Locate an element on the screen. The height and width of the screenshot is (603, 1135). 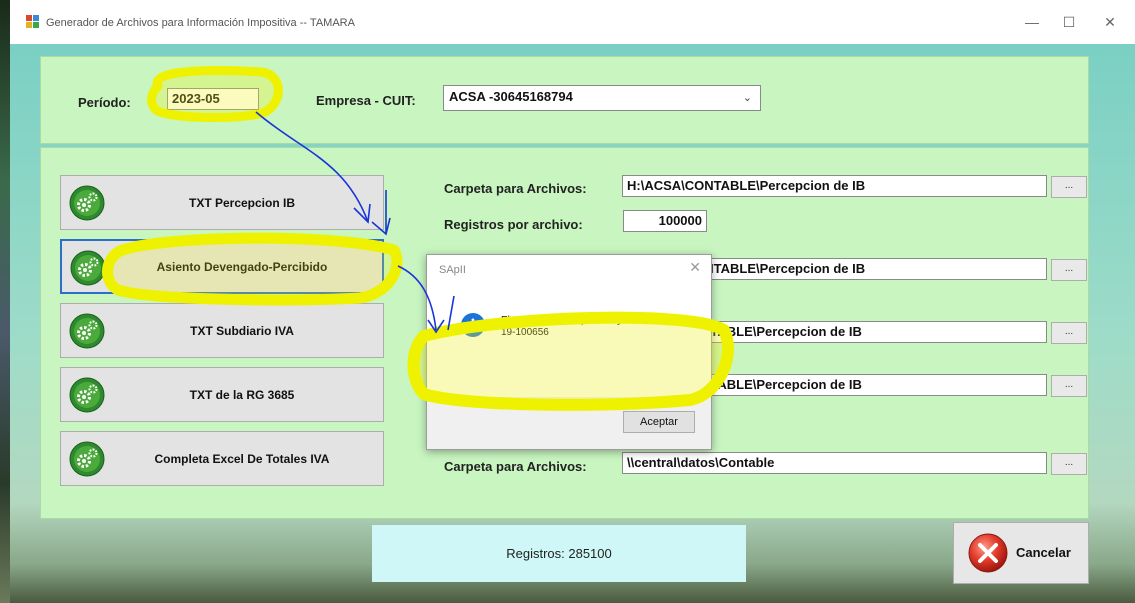
info-icon: i is located at coordinates (473, 325).